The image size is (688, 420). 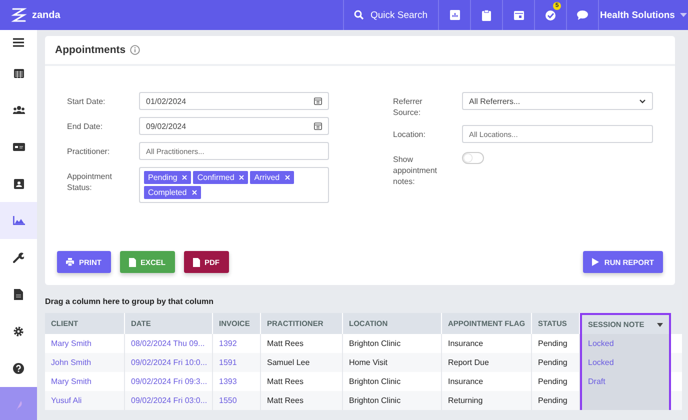 What do you see at coordinates (90, 182) in the screenshot?
I see `field-label: Appointment Status:` at bounding box center [90, 182].